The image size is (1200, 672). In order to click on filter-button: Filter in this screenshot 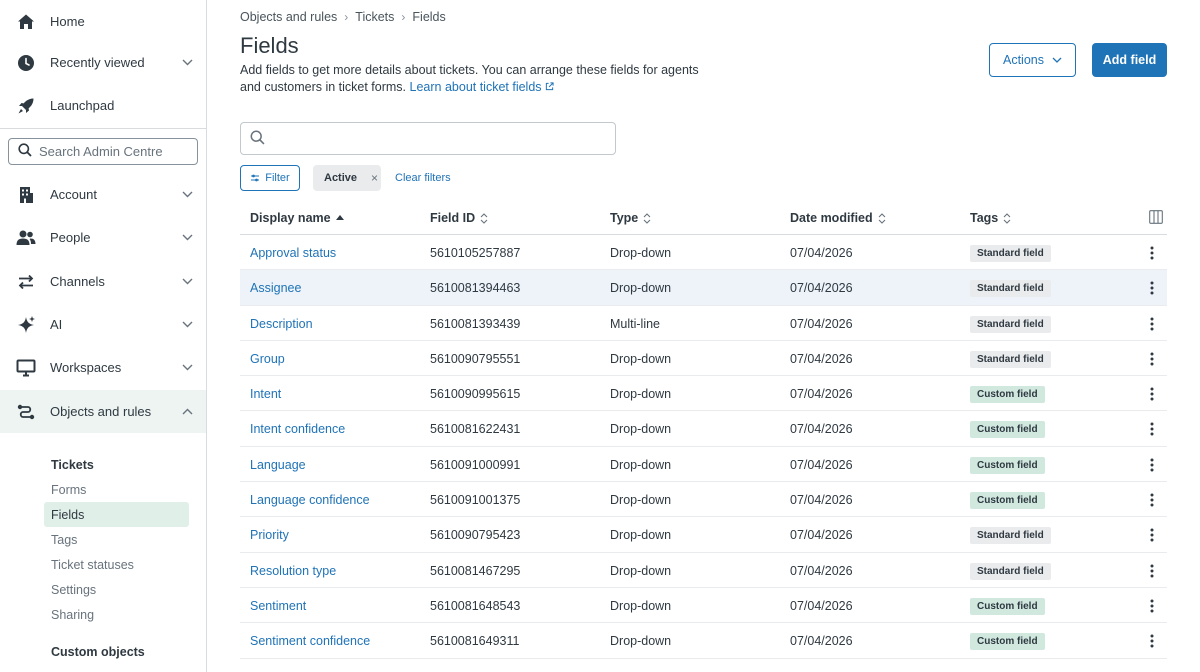, I will do `click(270, 178)`.